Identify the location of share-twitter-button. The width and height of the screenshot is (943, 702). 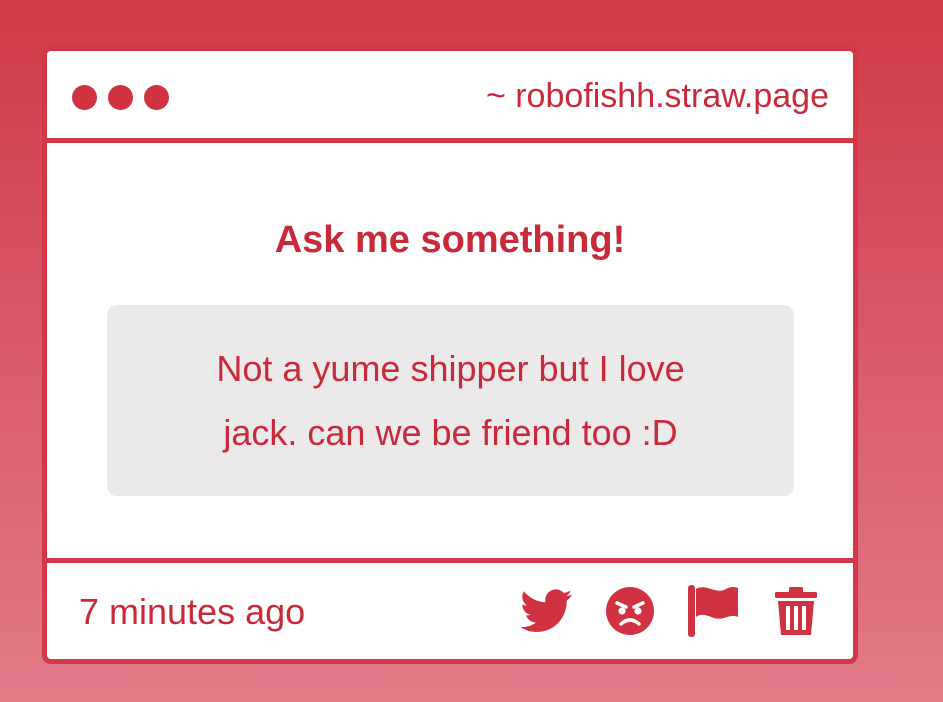
(547, 611).